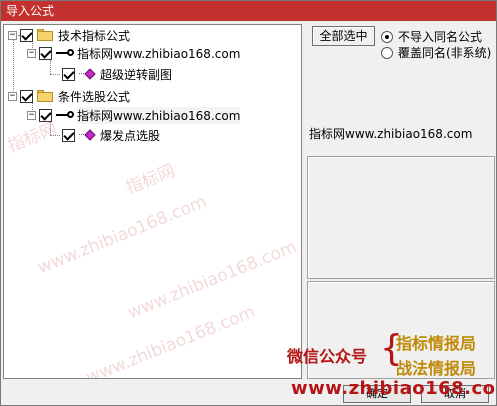  What do you see at coordinates (401, 217) in the screenshot?
I see `formula-description-box` at bounding box center [401, 217].